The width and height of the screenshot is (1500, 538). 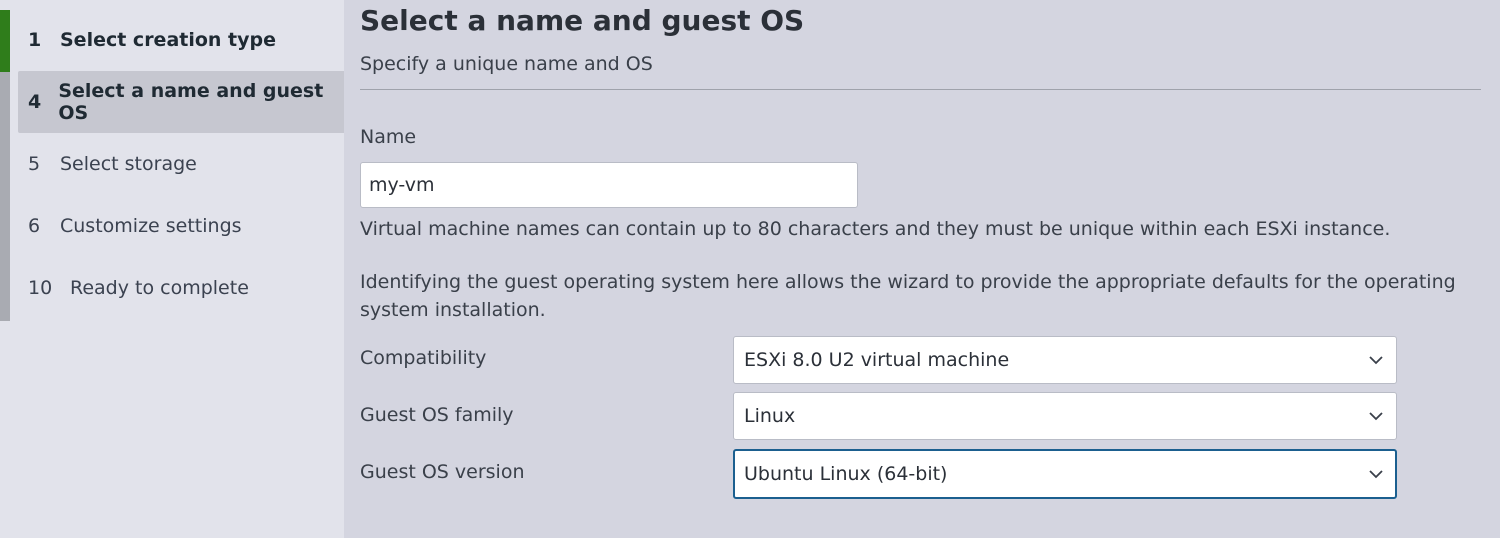 What do you see at coordinates (34, 226) in the screenshot?
I see `step-number: 6` at bounding box center [34, 226].